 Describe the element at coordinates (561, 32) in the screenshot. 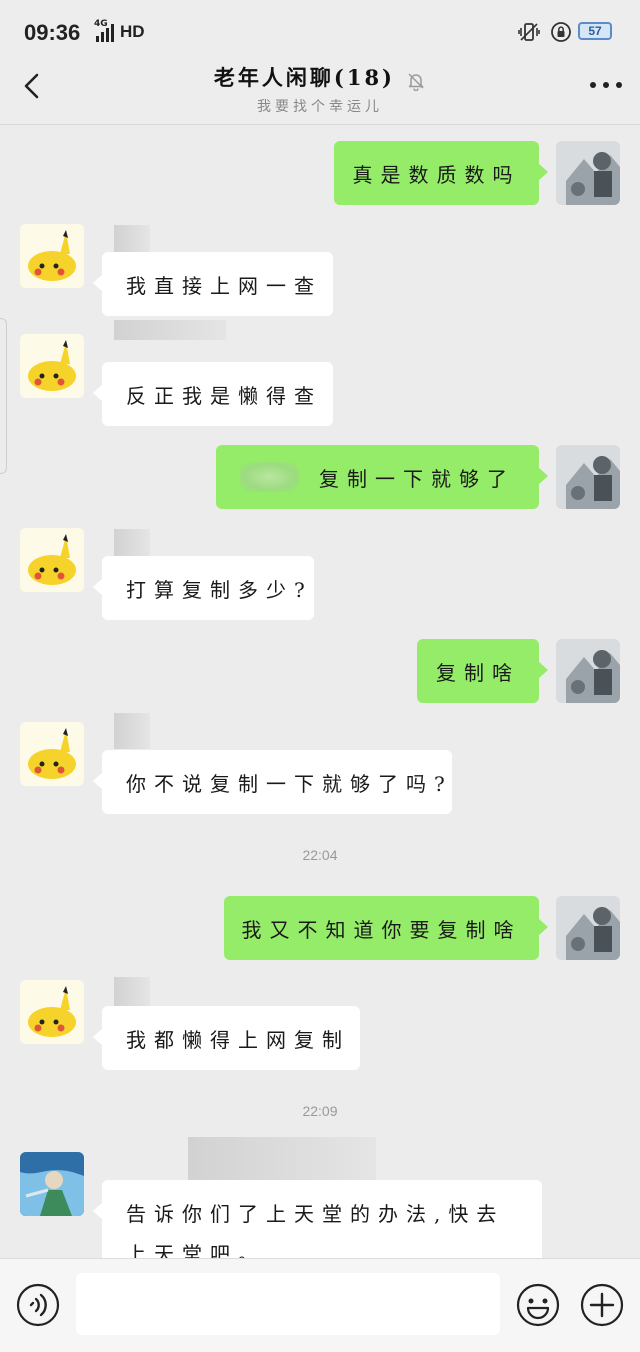

I see `lock-rotation-icon` at that location.